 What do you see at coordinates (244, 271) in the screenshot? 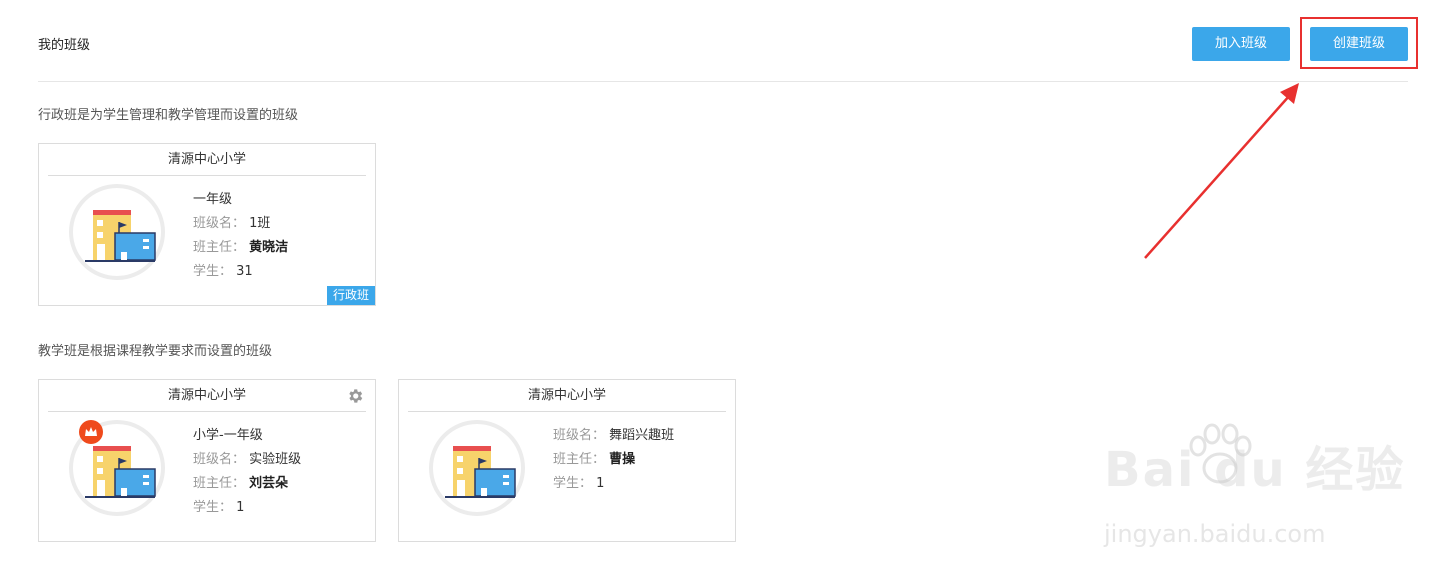
I see `students-value: 31` at bounding box center [244, 271].